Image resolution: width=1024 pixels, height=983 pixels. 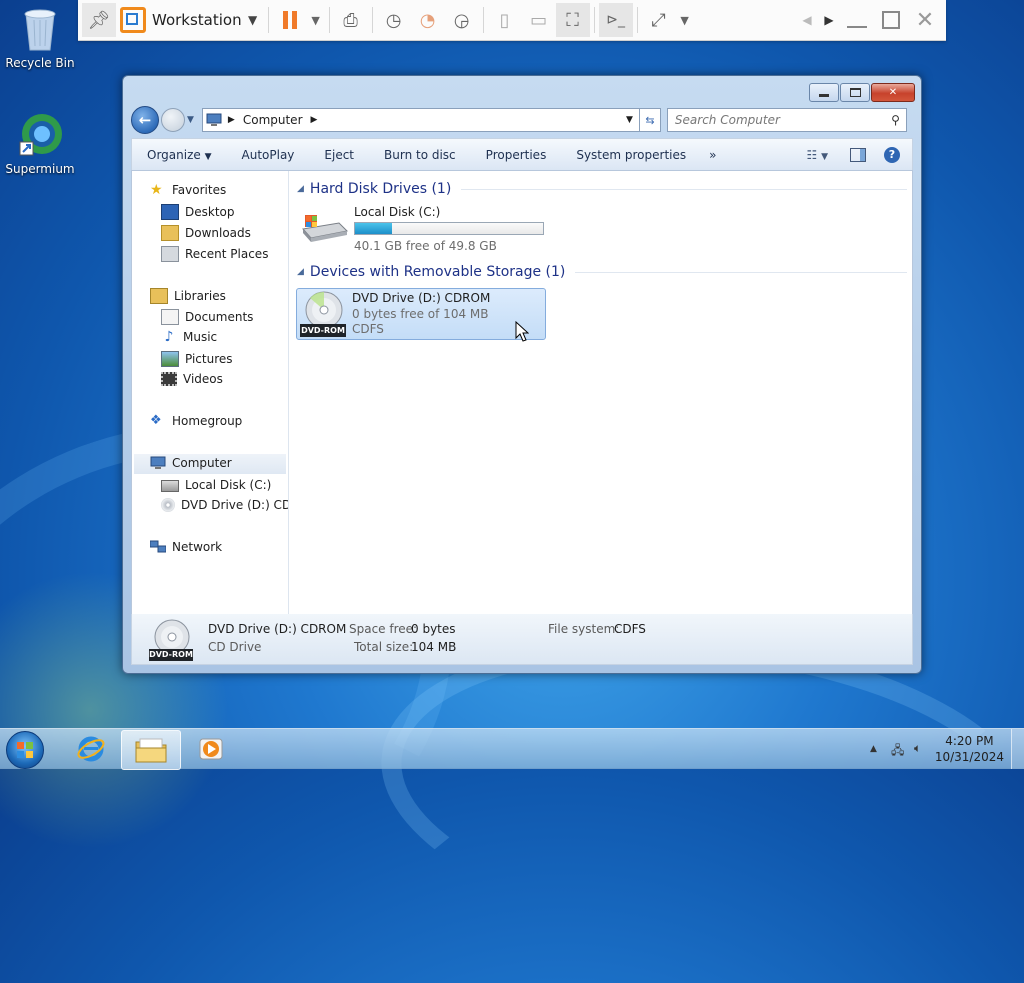 What do you see at coordinates (539, 20) in the screenshot?
I see `thumbnail-view-icon: ▭` at bounding box center [539, 20].